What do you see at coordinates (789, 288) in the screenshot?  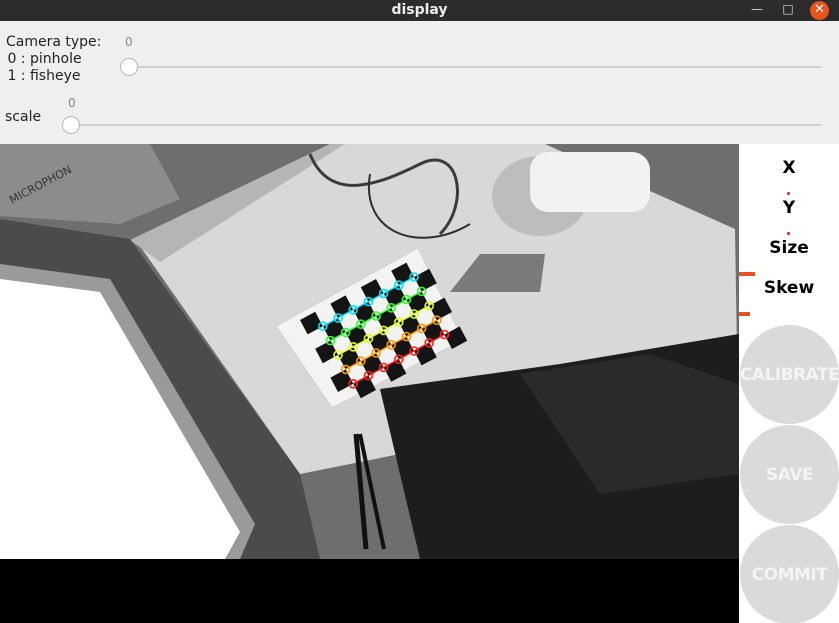 I see `metric-skew-label: Skew` at bounding box center [789, 288].